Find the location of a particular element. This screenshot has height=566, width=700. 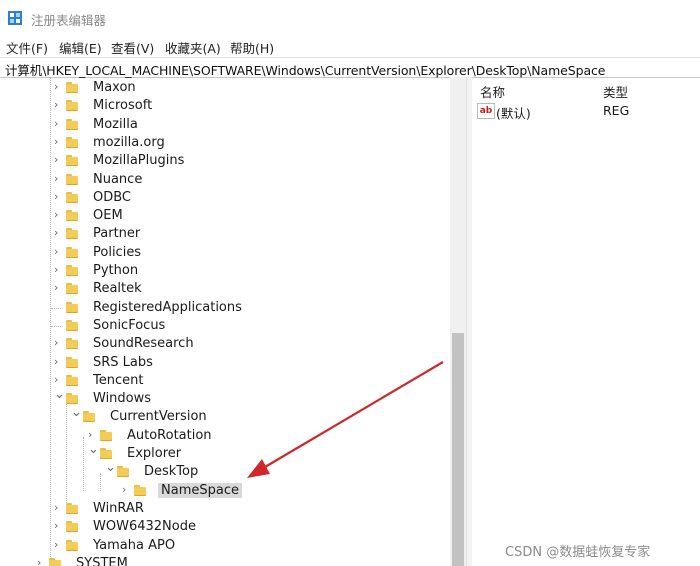

tree-node-srs-labs: › SRS Labs is located at coordinates (225, 363).